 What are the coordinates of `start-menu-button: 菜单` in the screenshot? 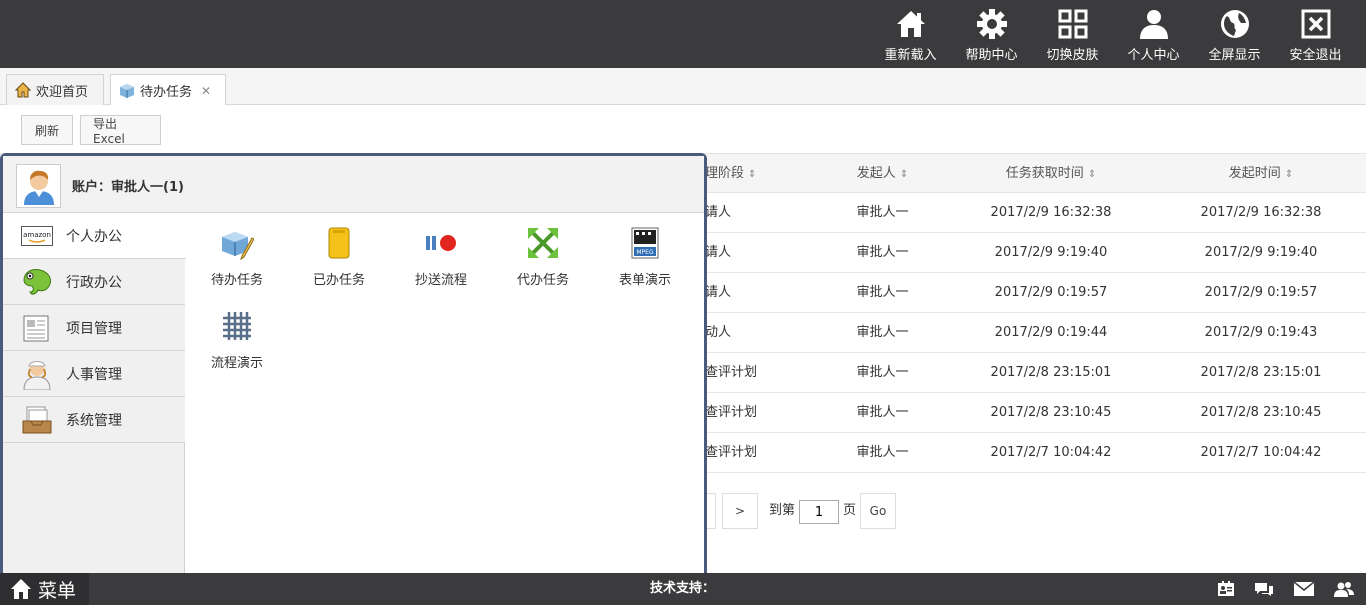 It's located at (44, 589).